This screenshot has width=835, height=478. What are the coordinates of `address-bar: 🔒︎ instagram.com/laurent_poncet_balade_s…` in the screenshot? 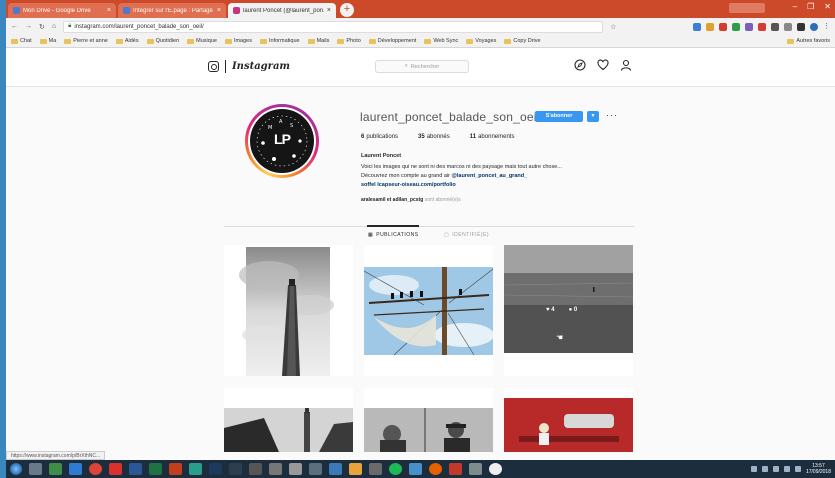 It's located at (333, 26).